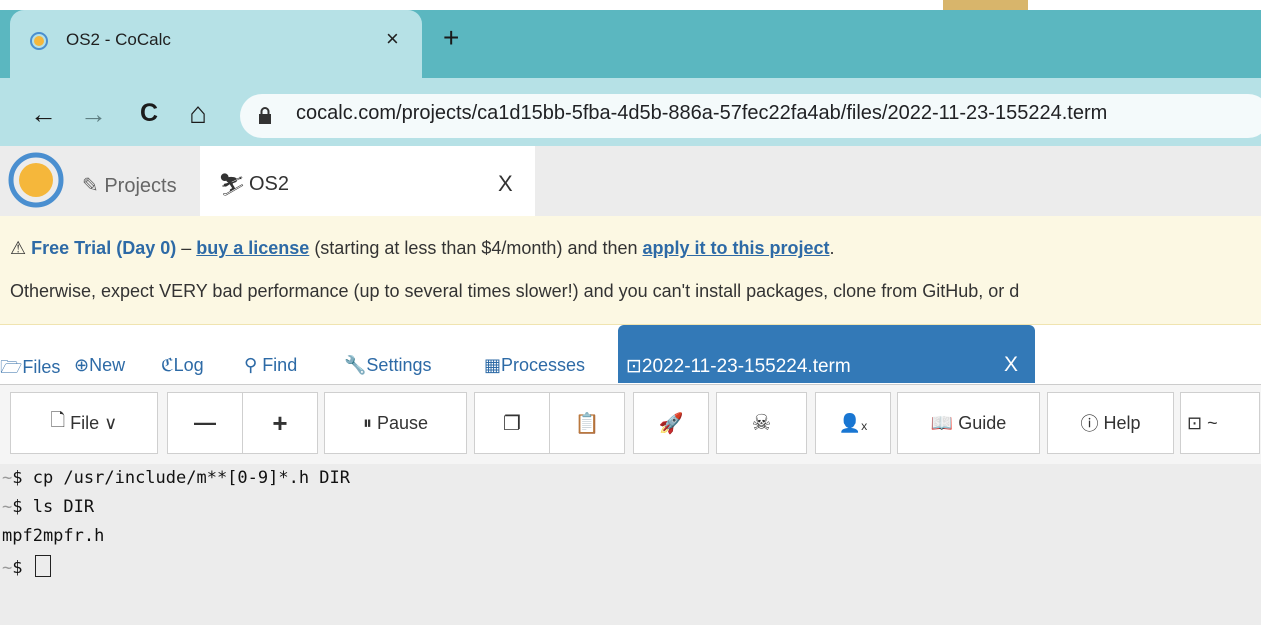  What do you see at coordinates (1092, 424) in the screenshot?
I see `question-icon: ⓘ` at bounding box center [1092, 424].